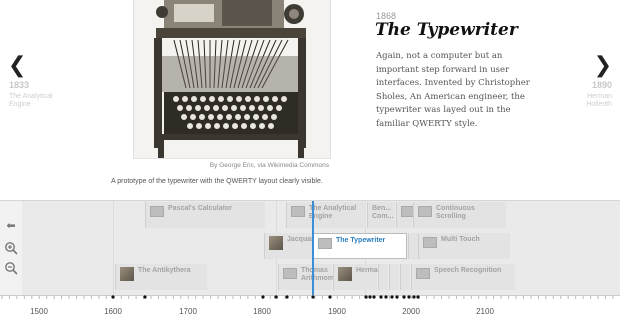 This screenshot has height=320, width=620. What do you see at coordinates (291, 246) in the screenshot?
I see `timeline-marker-jacquard: Jacquard` at bounding box center [291, 246].